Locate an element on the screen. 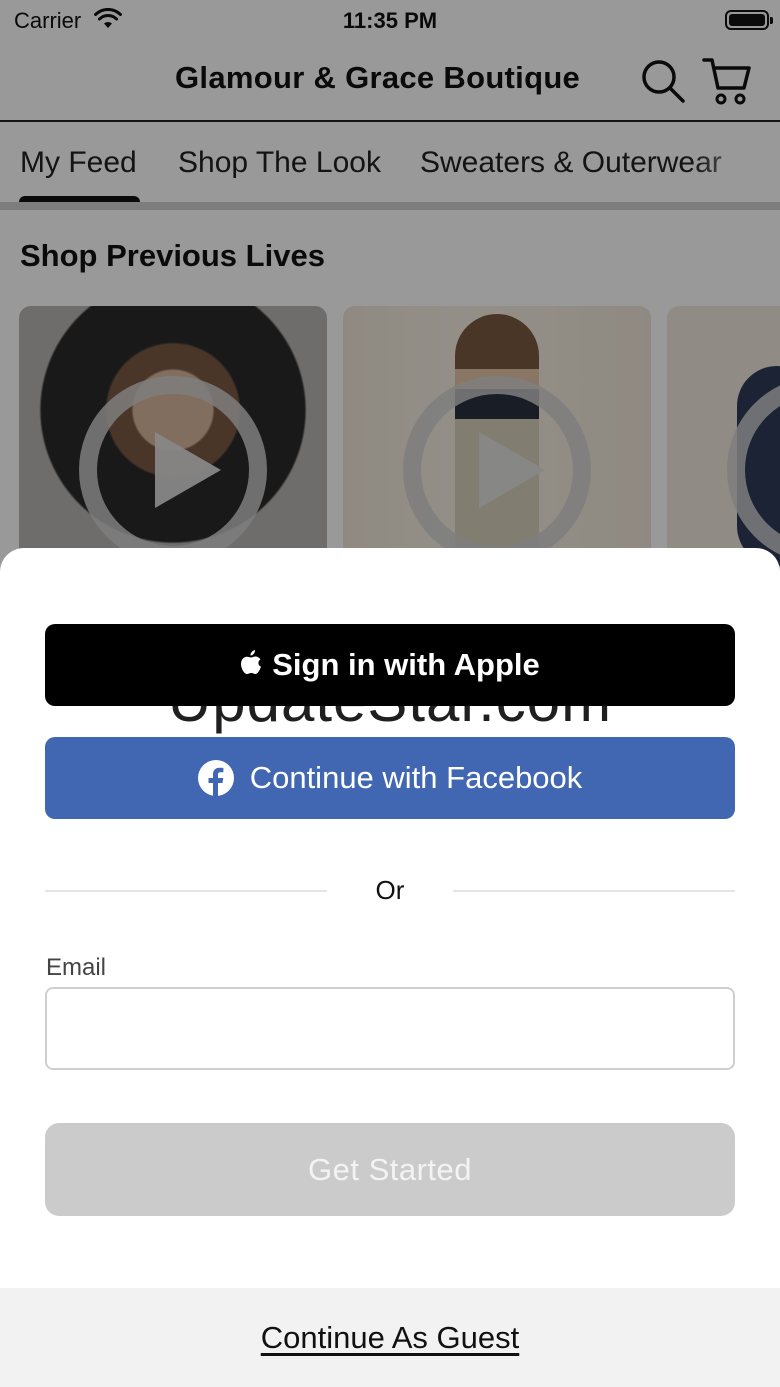  email-label: Email is located at coordinates (76, 967).